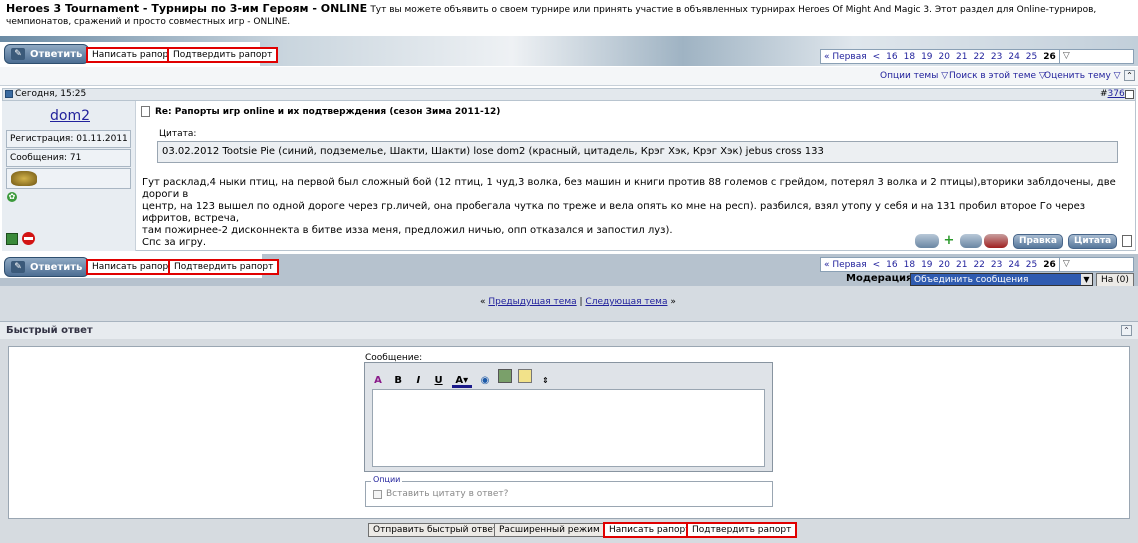  I want to click on reply-button-bottom: ✎ Ответить, so click(47, 267).